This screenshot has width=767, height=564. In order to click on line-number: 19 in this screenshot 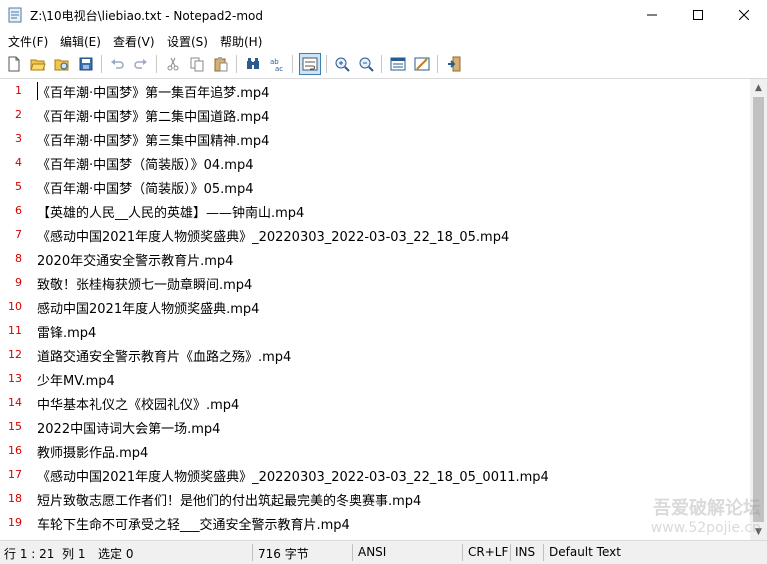, I will do `click(15, 522)`.